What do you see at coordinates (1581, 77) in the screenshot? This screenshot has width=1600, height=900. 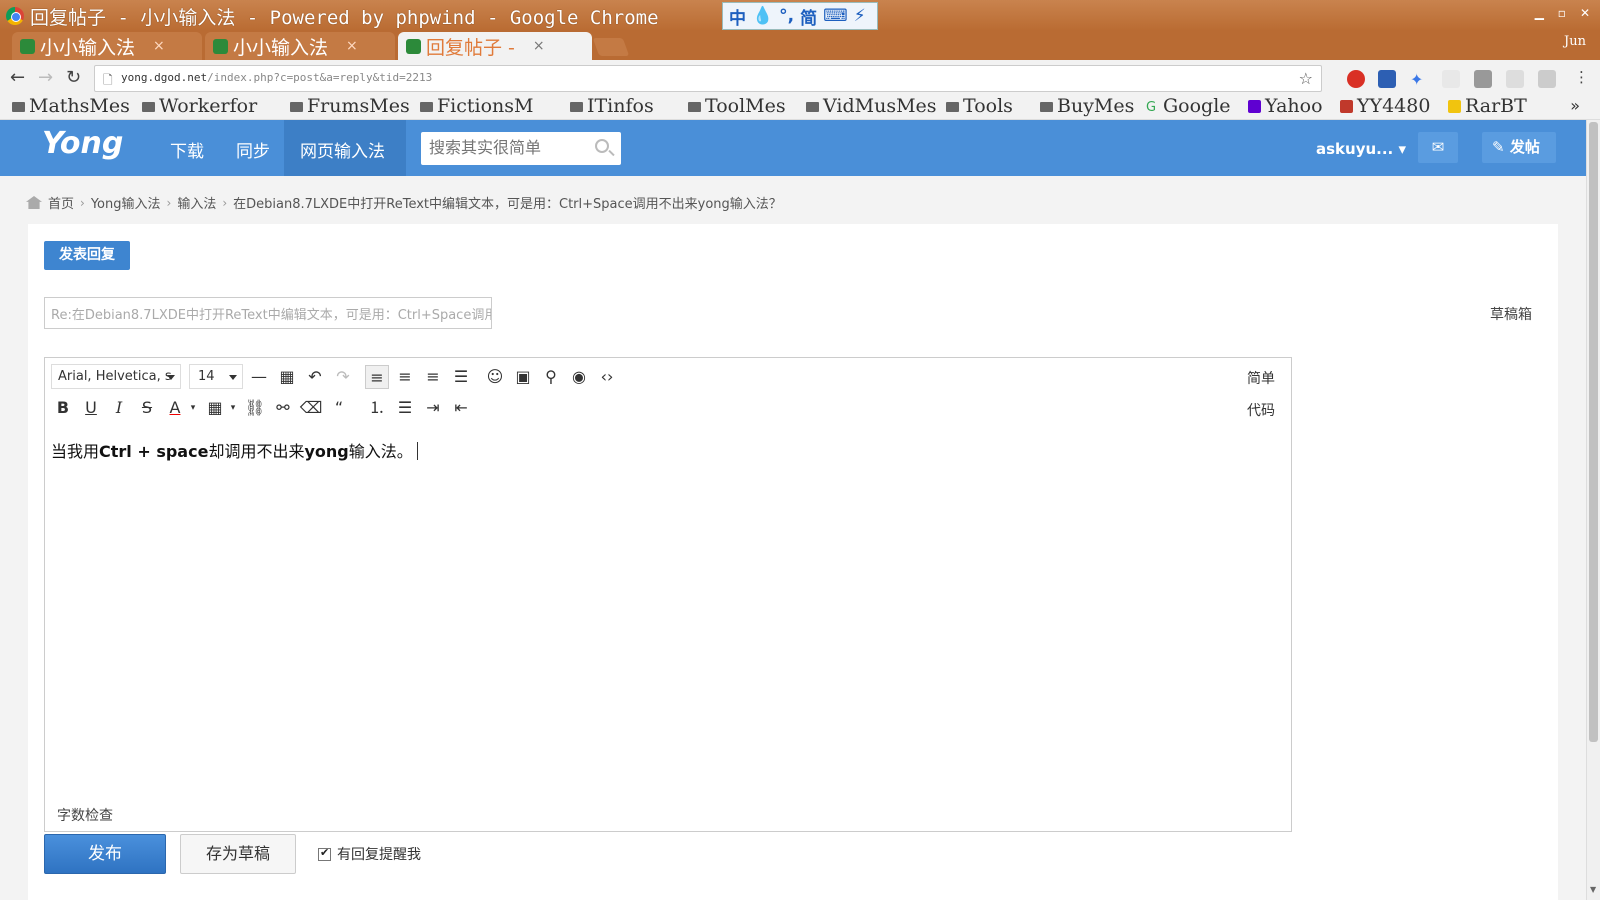 I see `menu-kebab-icon: ⋮` at bounding box center [1581, 77].